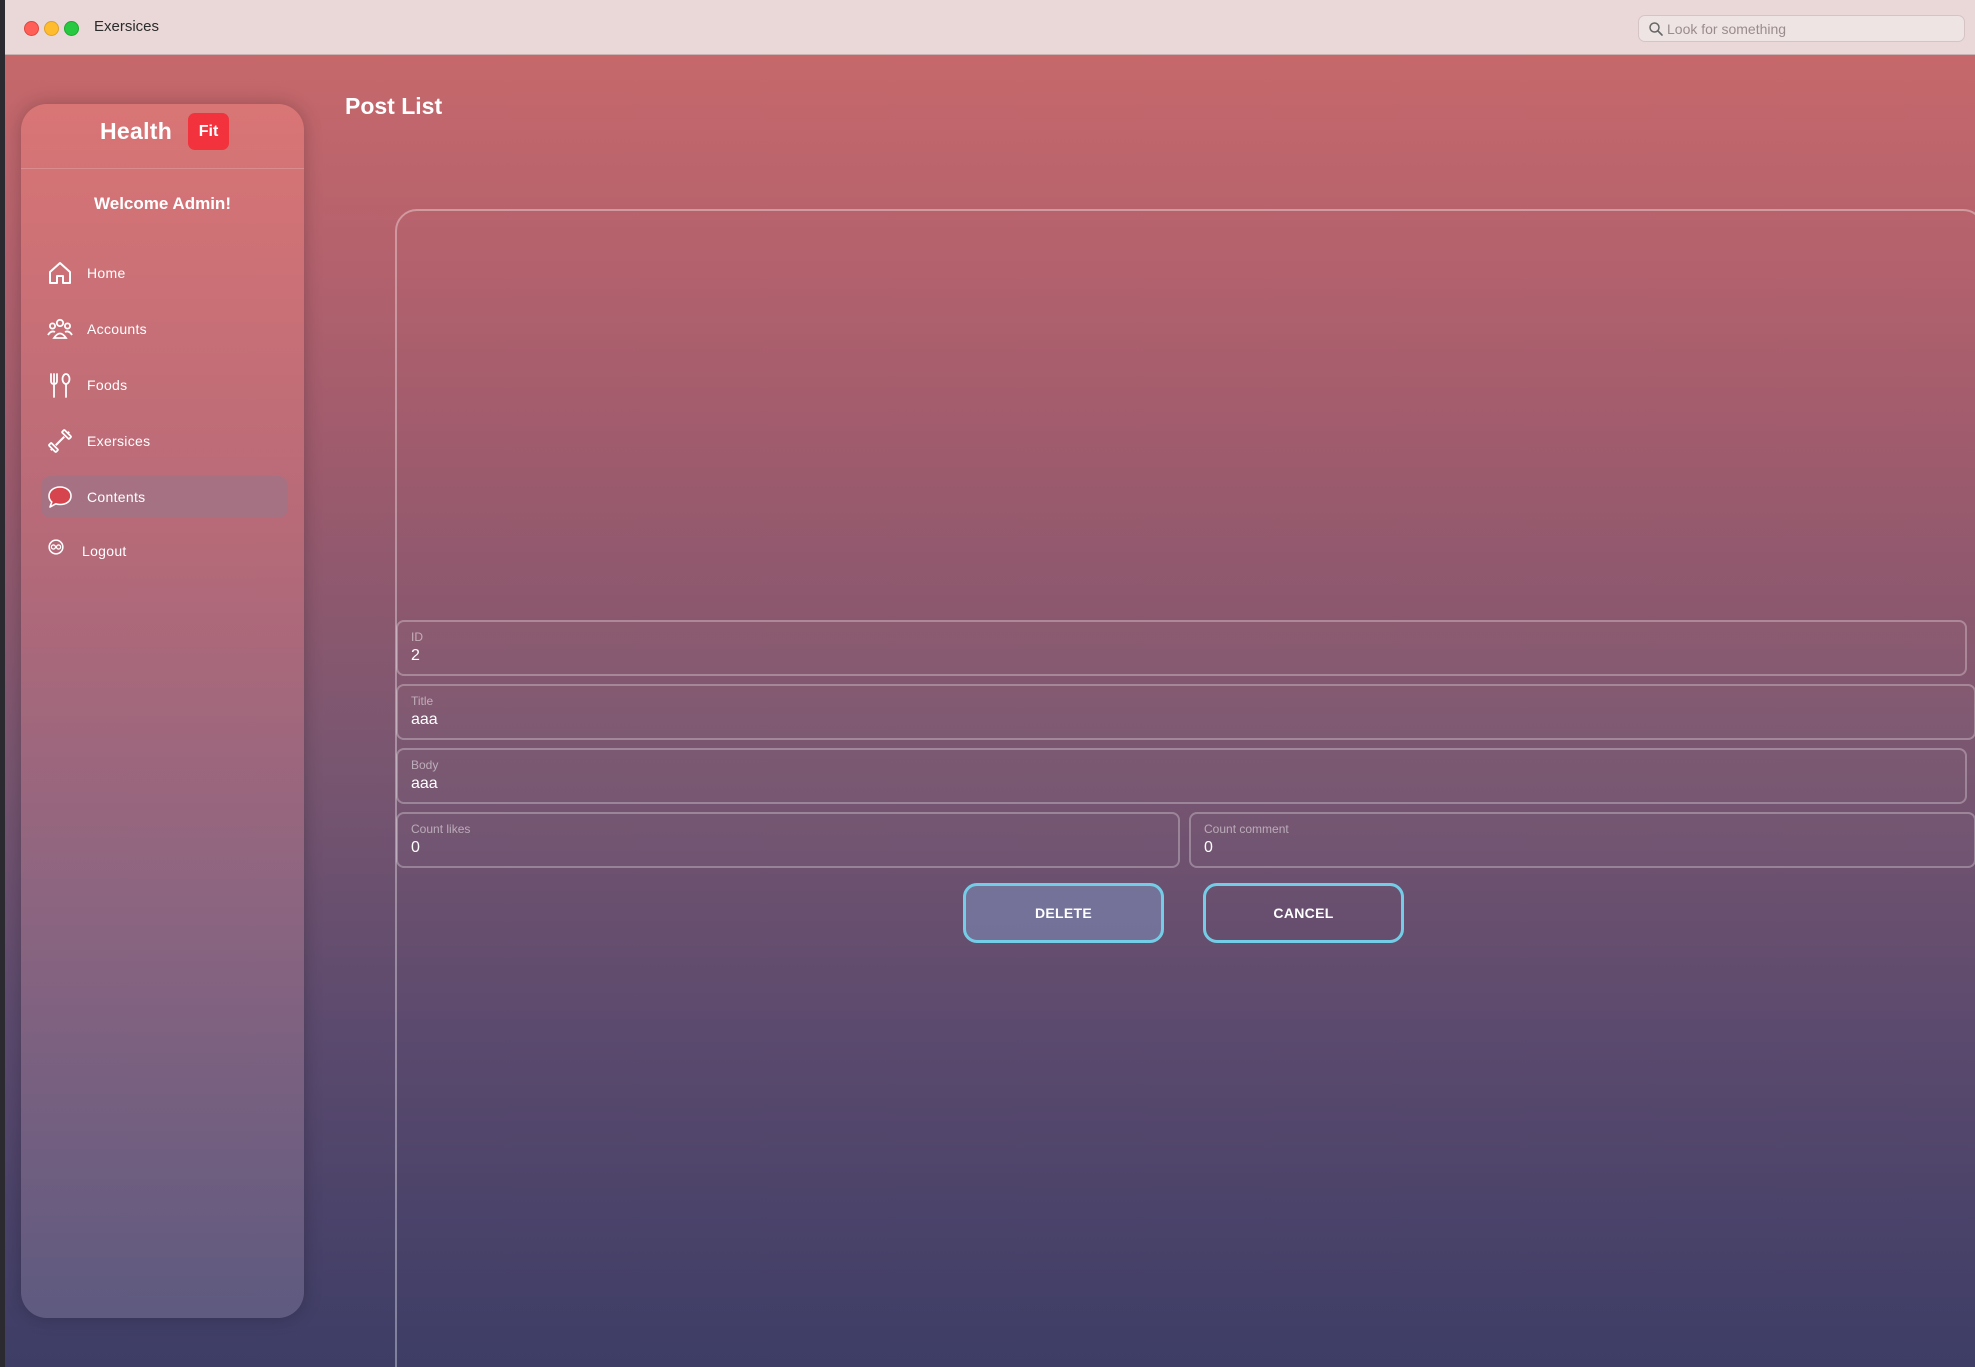 The image size is (1975, 1367). I want to click on sidebar-item-home: Home, so click(164, 273).